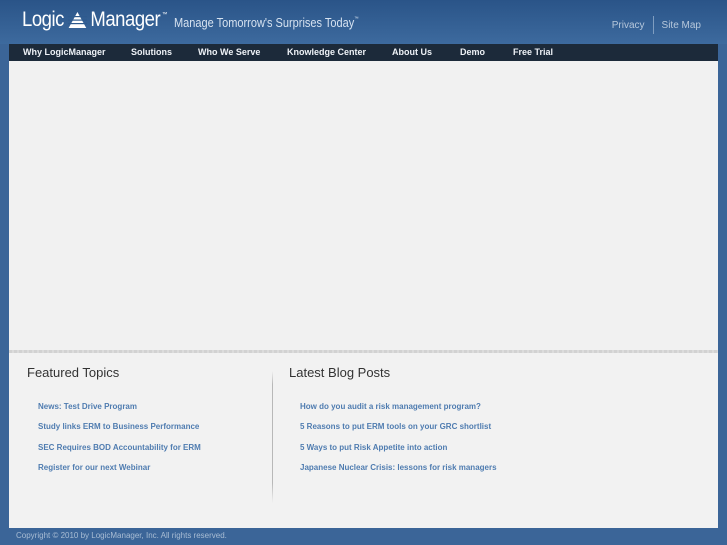 This screenshot has width=727, height=545. Describe the element at coordinates (229, 52) in the screenshot. I see `nav-who-we-serve: Who We Serve` at that location.